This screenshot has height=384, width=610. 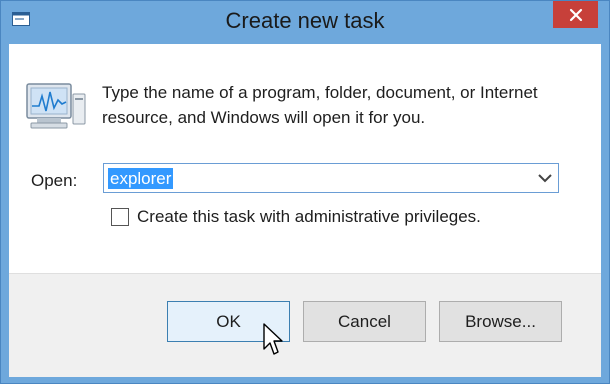 I want to click on chevron-down-icon, so click(x=545, y=178).